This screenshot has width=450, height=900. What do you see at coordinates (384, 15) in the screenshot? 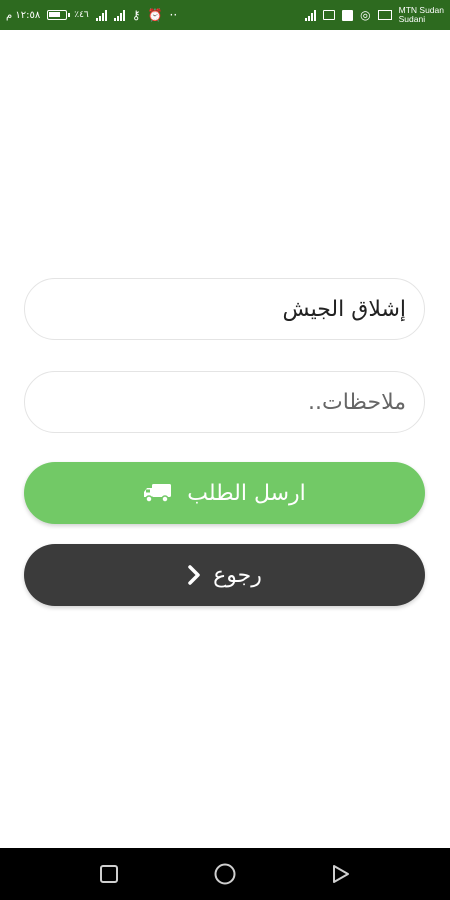
I see `mail-icon` at bounding box center [384, 15].